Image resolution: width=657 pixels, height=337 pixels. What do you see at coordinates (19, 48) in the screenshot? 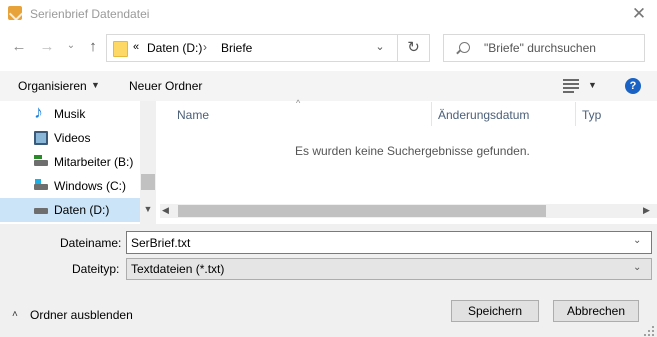
I see `back-button: ←` at bounding box center [19, 48].